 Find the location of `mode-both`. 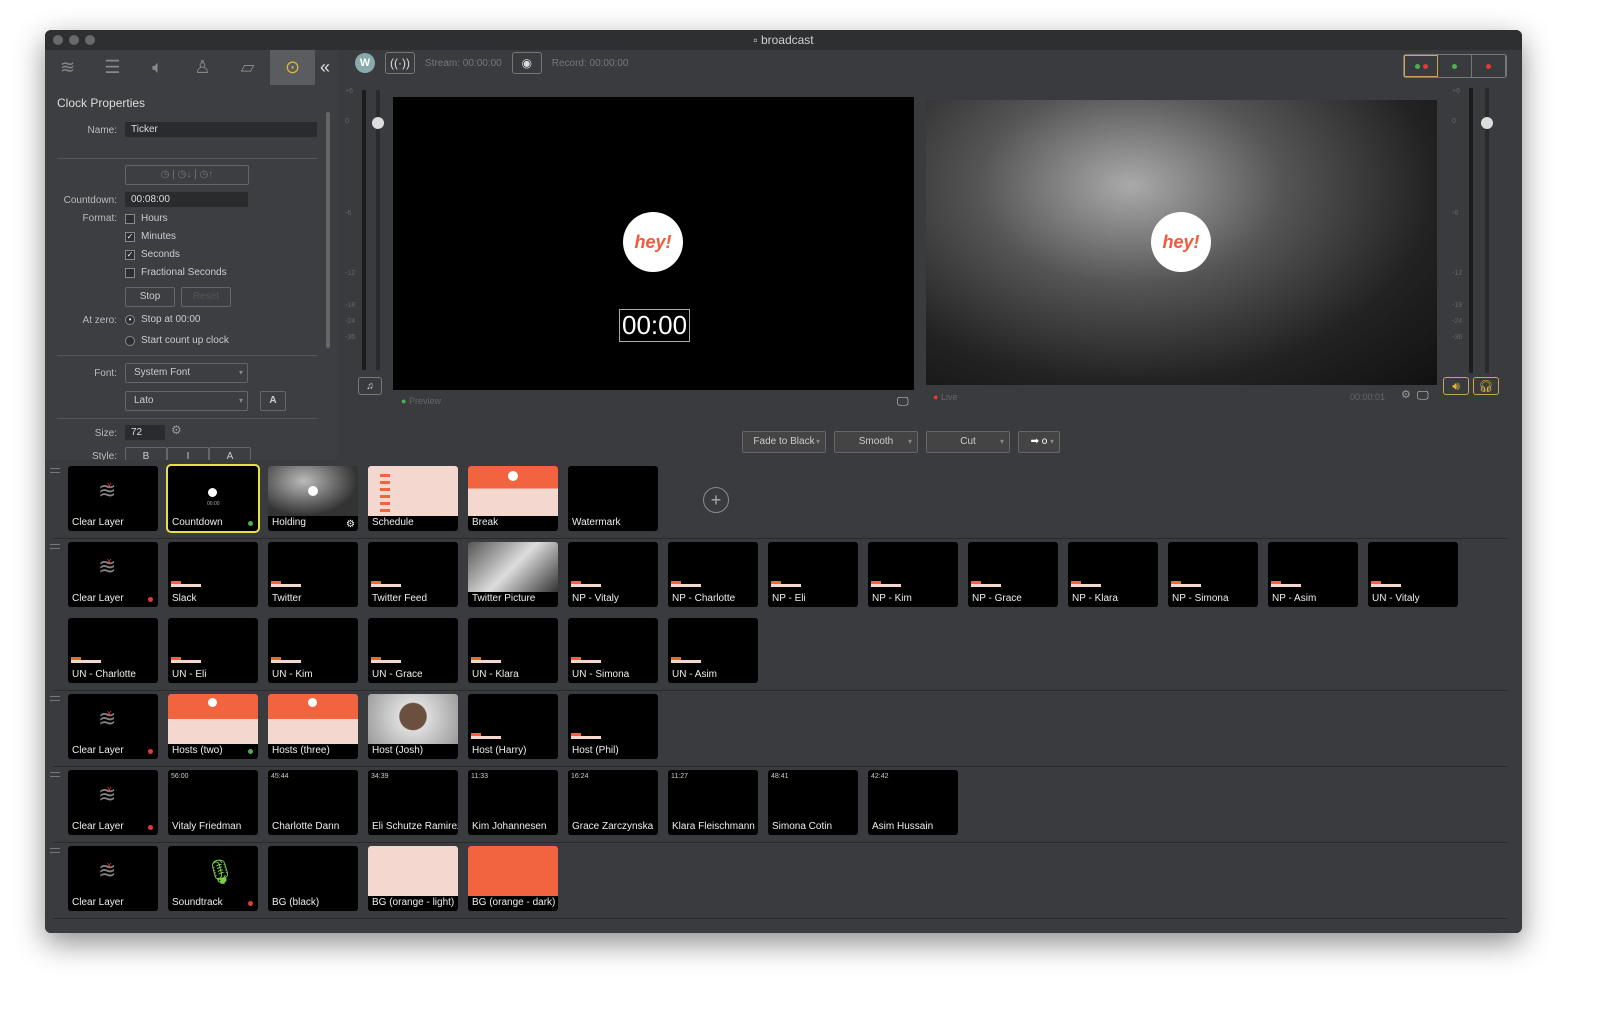

mode-both is located at coordinates (1421, 66).